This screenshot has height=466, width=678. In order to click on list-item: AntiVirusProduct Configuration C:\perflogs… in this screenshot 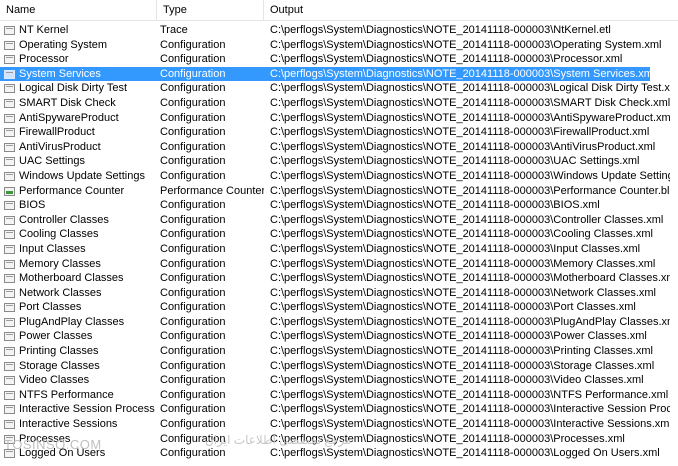, I will do `click(339, 147)`.